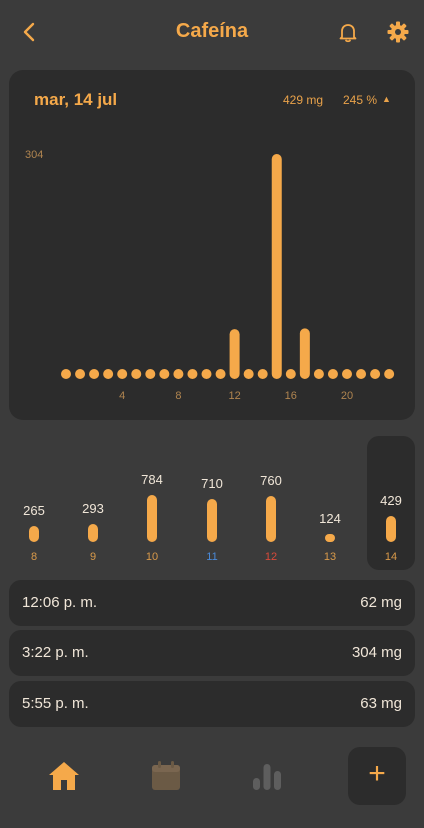 Image resolution: width=424 pixels, height=828 pixels. Describe the element at coordinates (152, 557) in the screenshot. I see `day-label: 10` at that location.